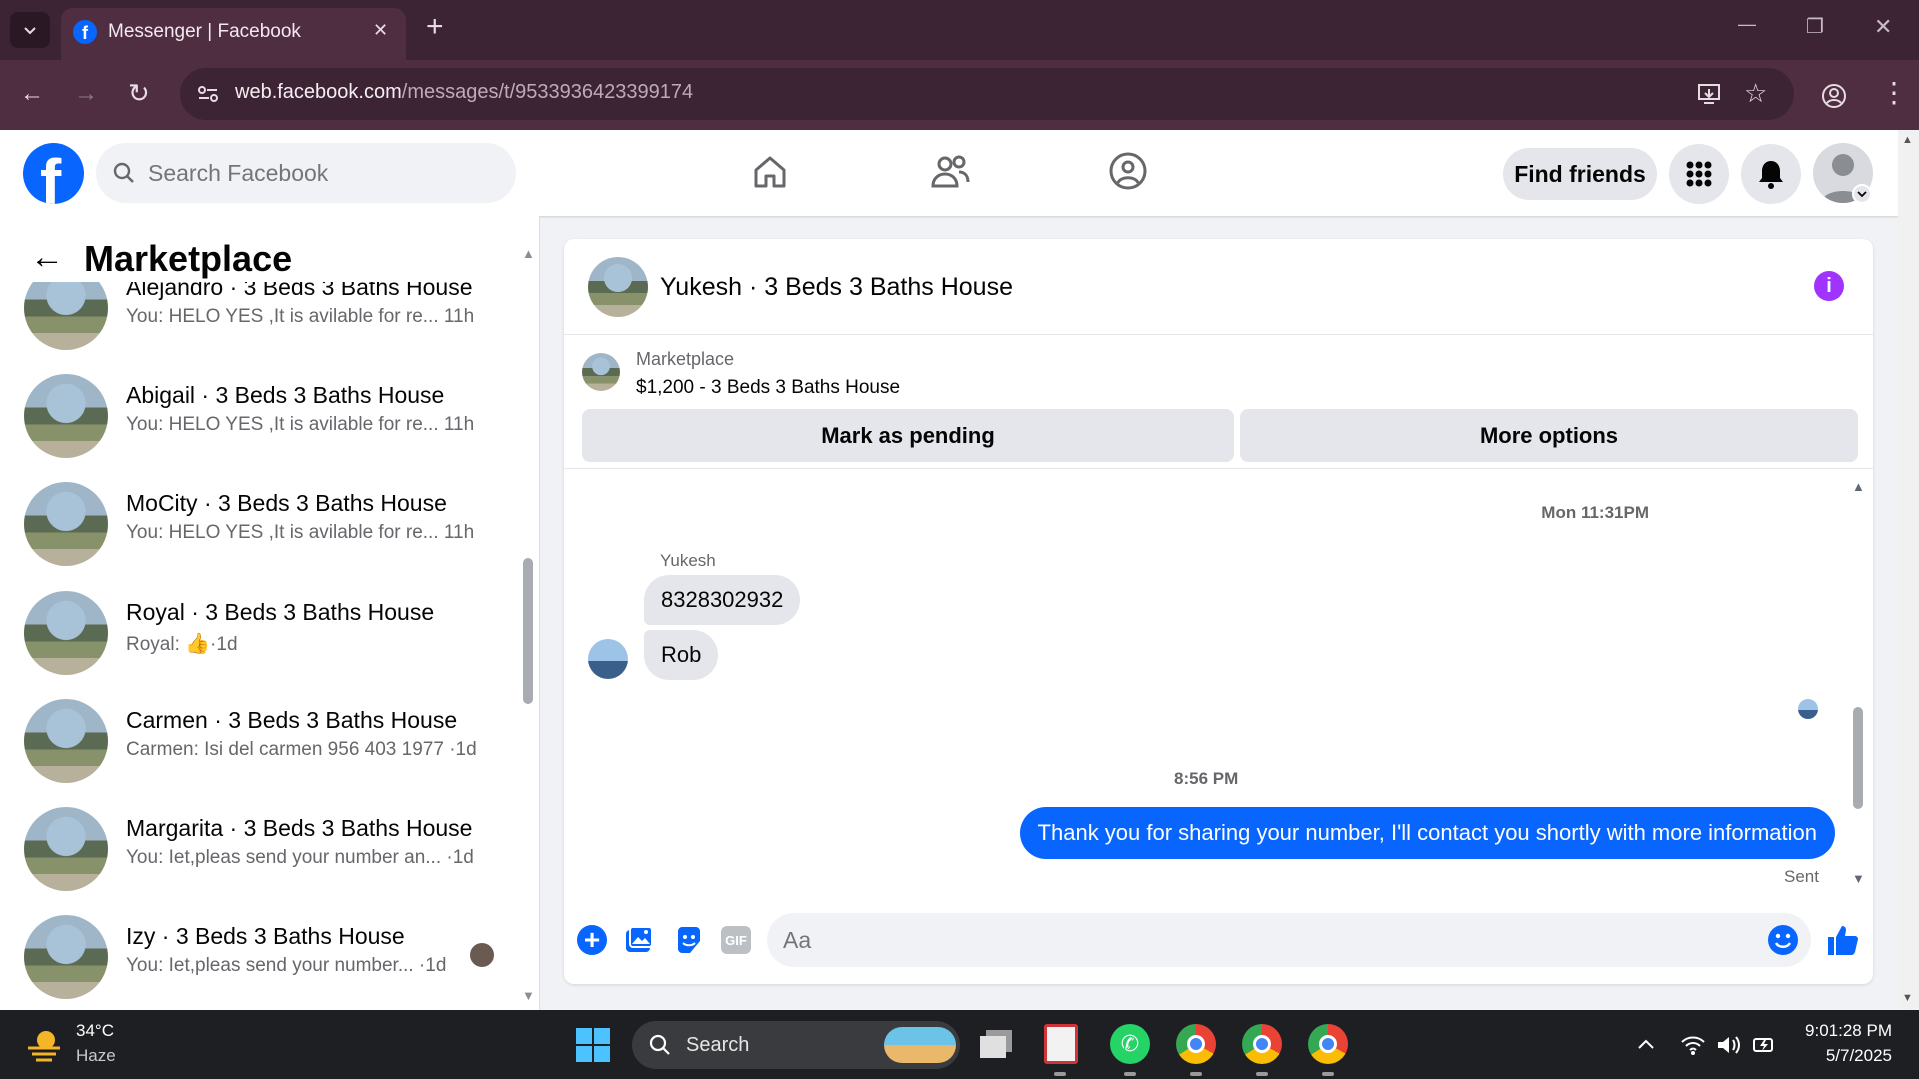  What do you see at coordinates (139, 93) in the screenshot?
I see `reload-icon: ↻` at bounding box center [139, 93].